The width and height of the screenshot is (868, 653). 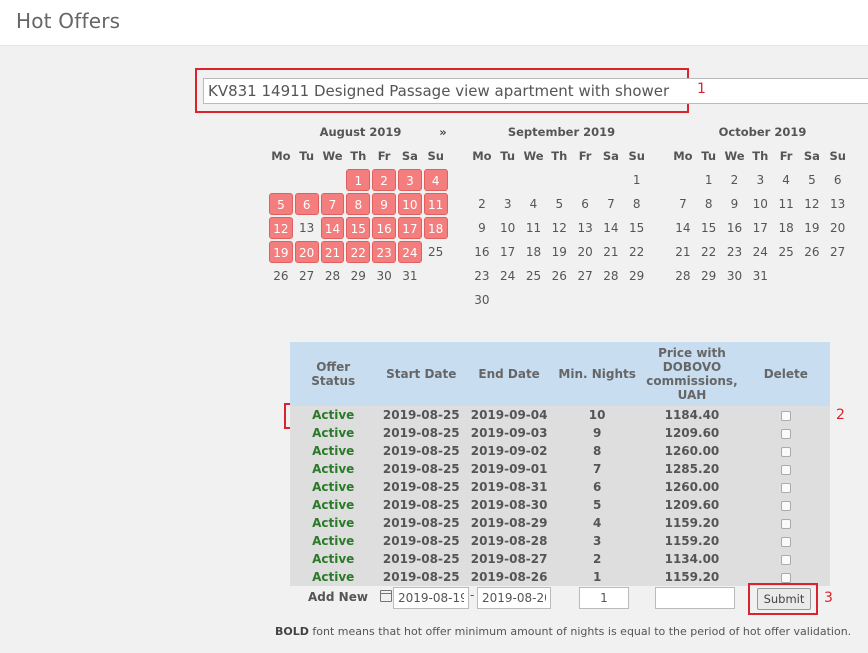 What do you see at coordinates (332, 204) in the screenshot?
I see `calendar-day-hot: 7` at bounding box center [332, 204].